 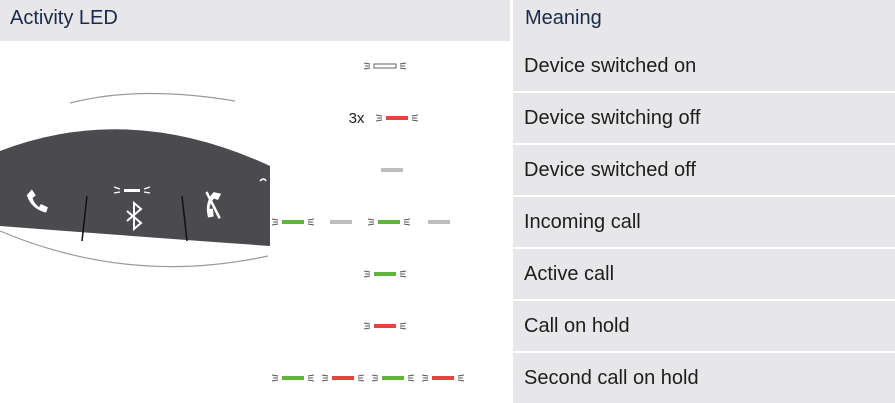 I want to click on table-row: 3x Device switching off, so click(x=447, y=118).